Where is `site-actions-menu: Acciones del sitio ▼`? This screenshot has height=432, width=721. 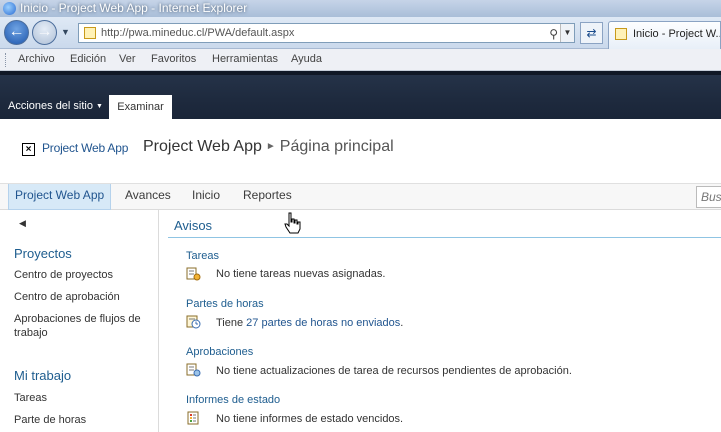 site-actions-menu: Acciones del sitio ▼ is located at coordinates (55, 106).